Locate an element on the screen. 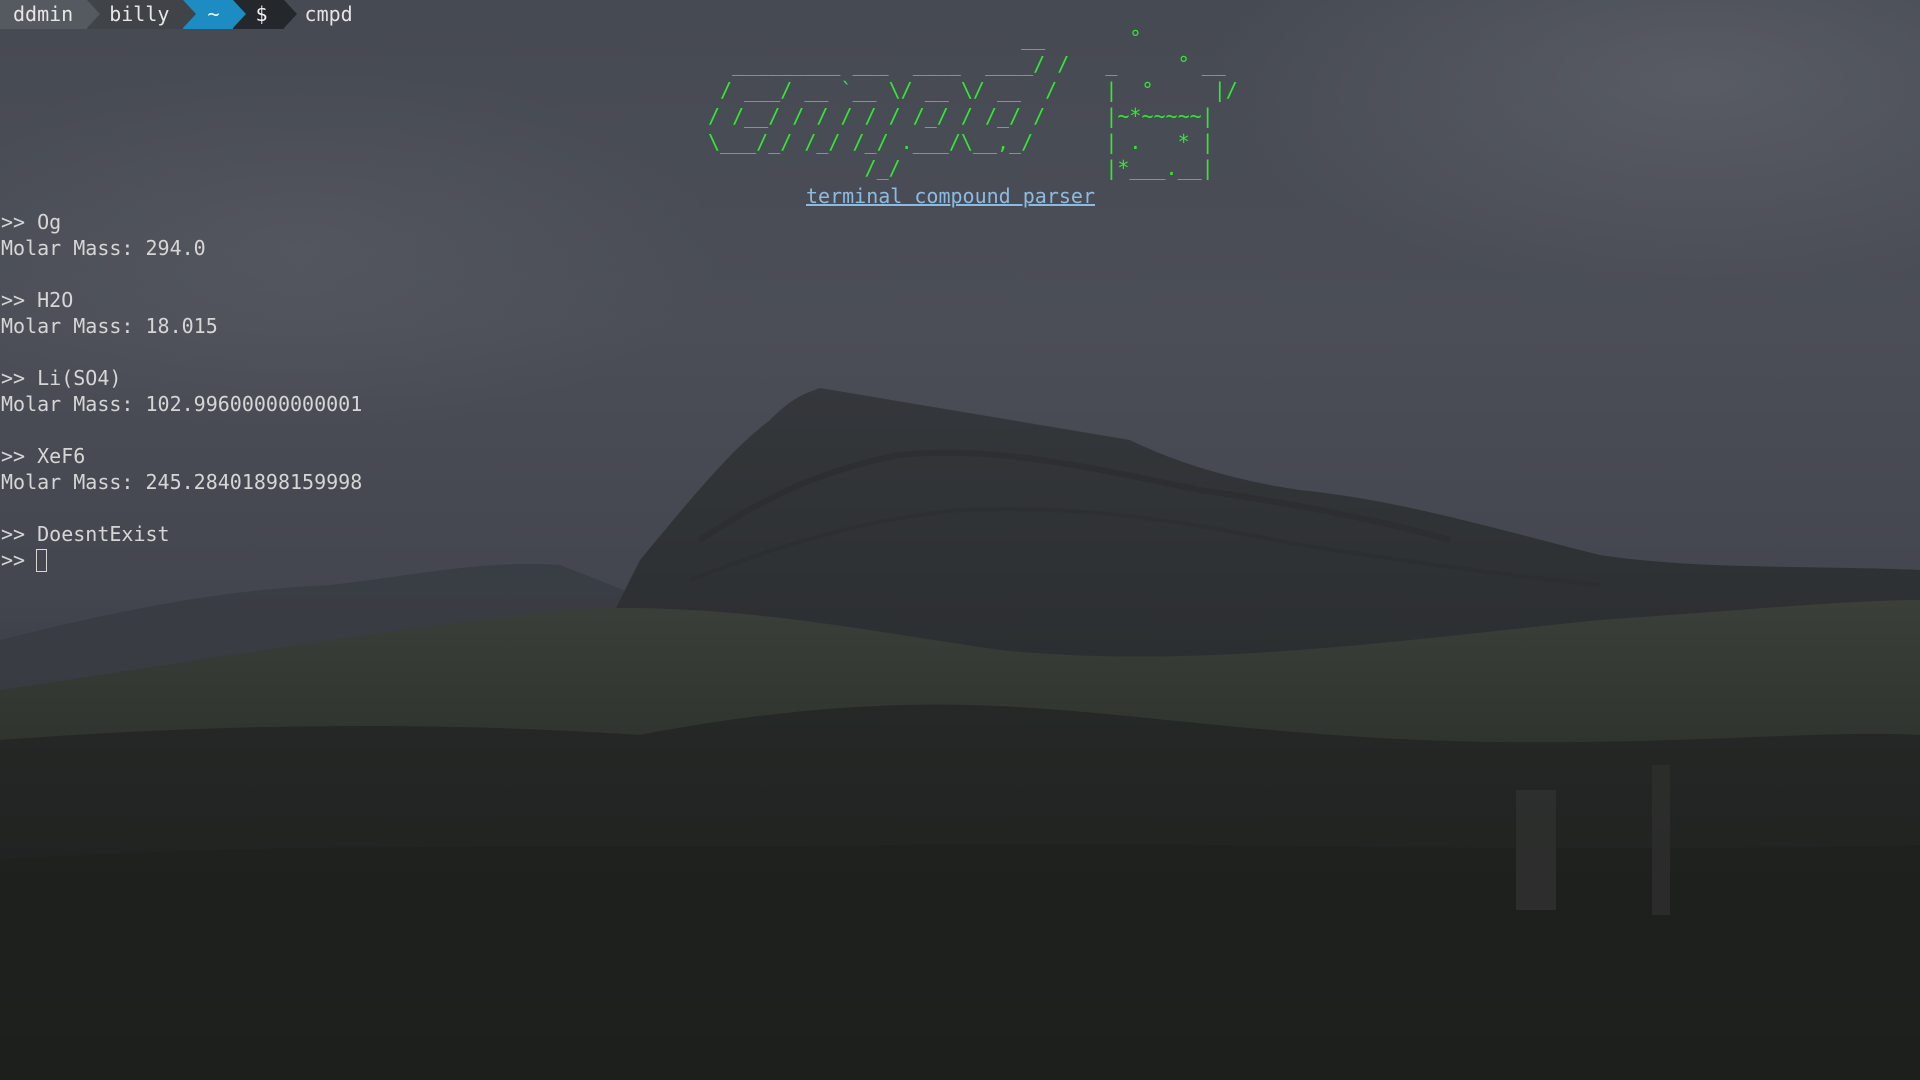  repl-output-line: Molar Mass: 18.015 is located at coordinates (109, 326).